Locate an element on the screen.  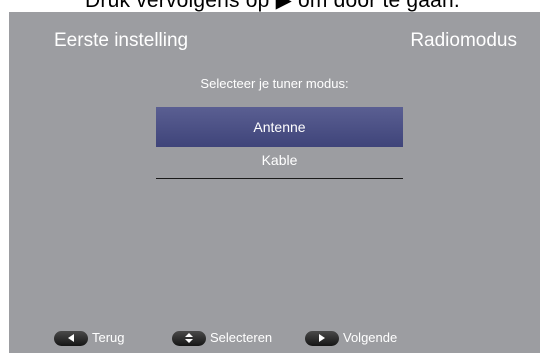
instruction-caption: Druk vervolgens op ▶ om door te gaan. is located at coordinates (272, 6).